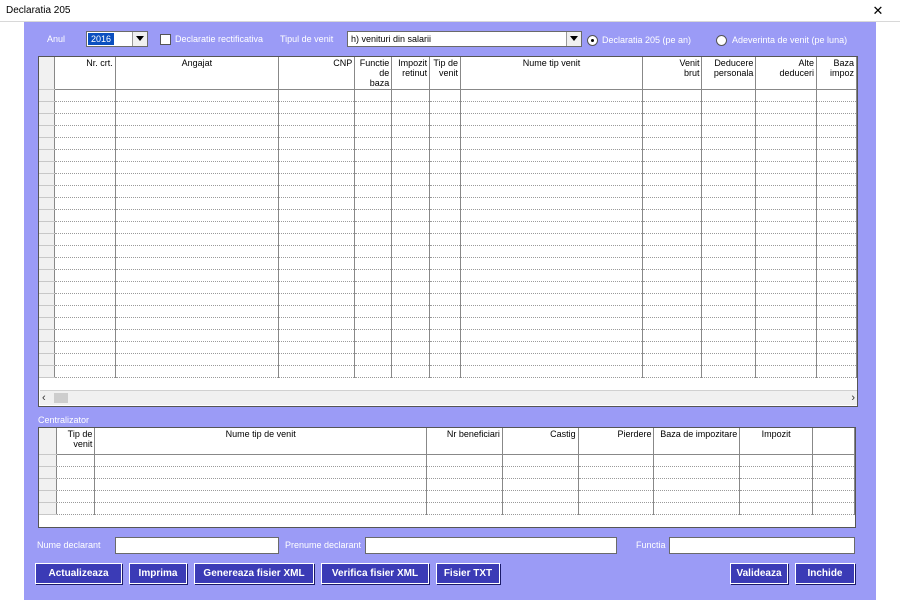 The width and height of the screenshot is (900, 600). Describe the element at coordinates (491, 545) in the screenshot. I see `prenume-declarant-input` at that location.